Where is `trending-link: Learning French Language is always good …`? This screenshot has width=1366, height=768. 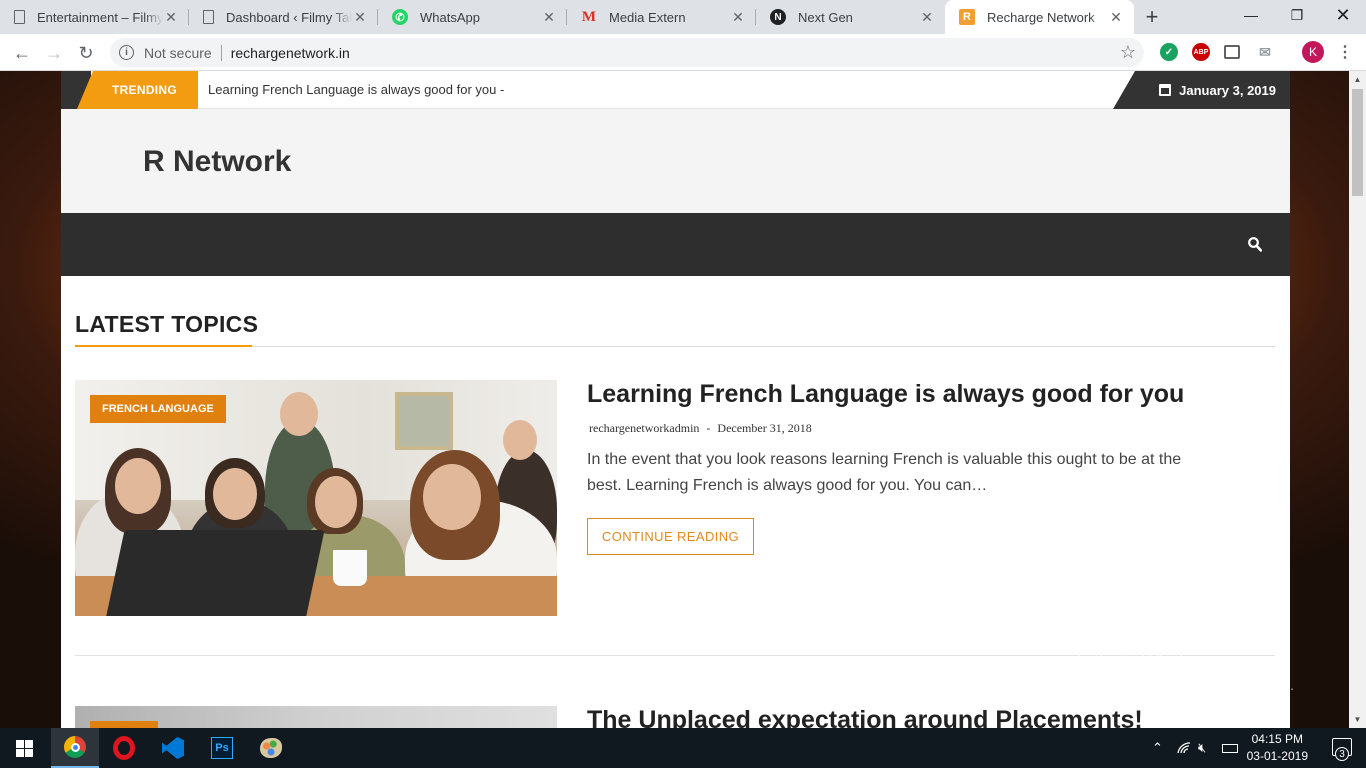
trending-link: Learning French Language is always good … is located at coordinates (356, 89).